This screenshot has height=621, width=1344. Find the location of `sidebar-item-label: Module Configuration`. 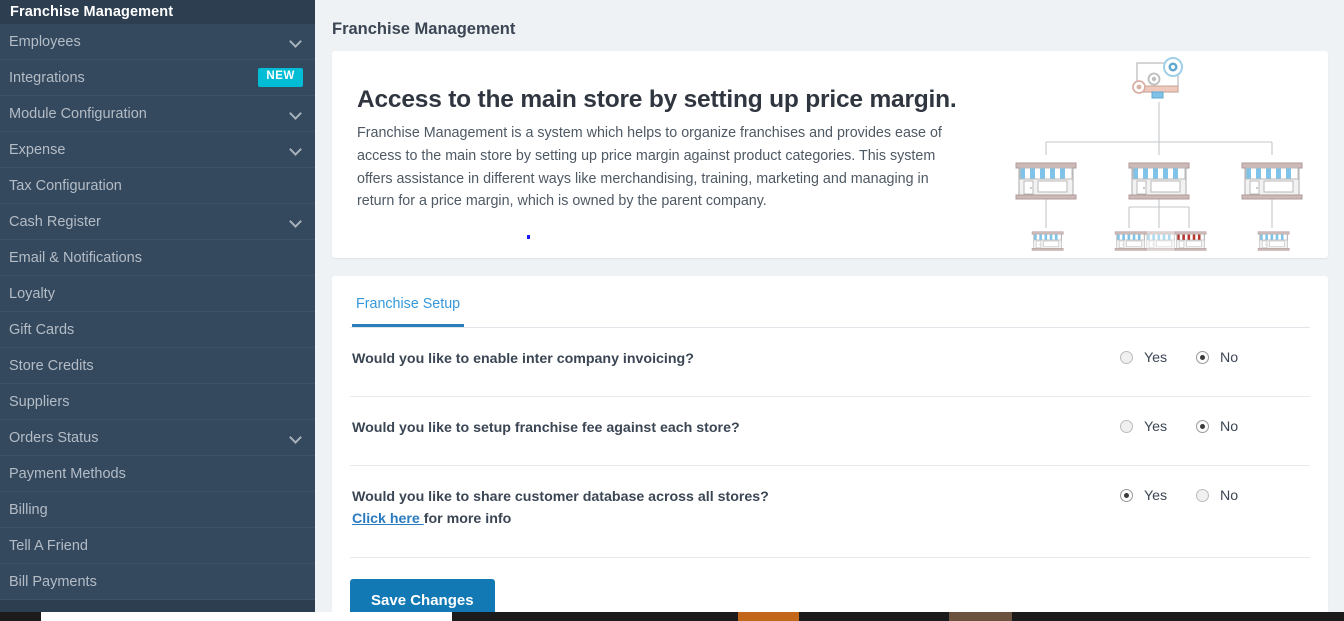

sidebar-item-label: Module Configuration is located at coordinates (78, 113).